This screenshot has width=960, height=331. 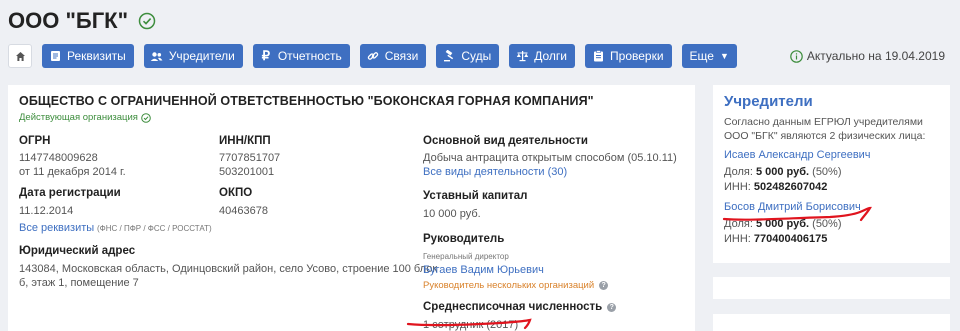 What do you see at coordinates (476, 56) in the screenshot?
I see `courts-label: Суды` at bounding box center [476, 56].